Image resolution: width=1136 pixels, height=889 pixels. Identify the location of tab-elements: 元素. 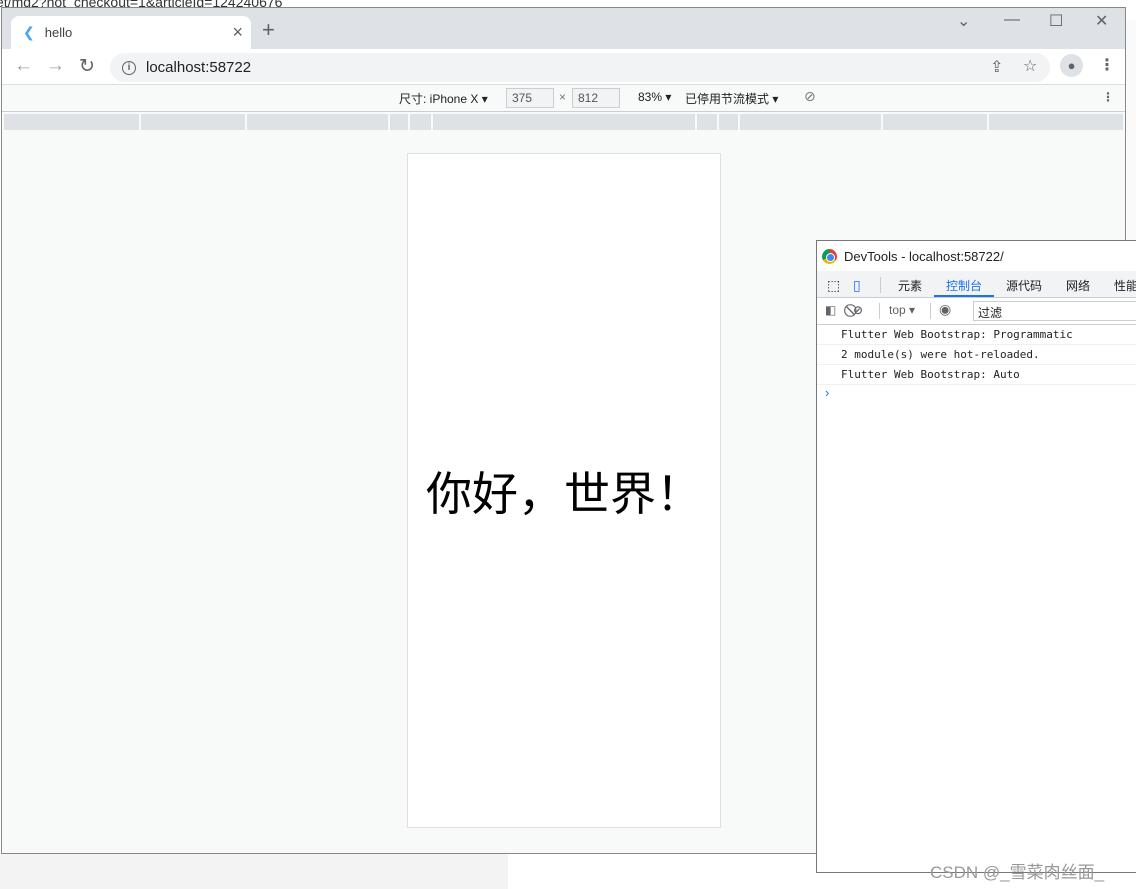
(910, 285).